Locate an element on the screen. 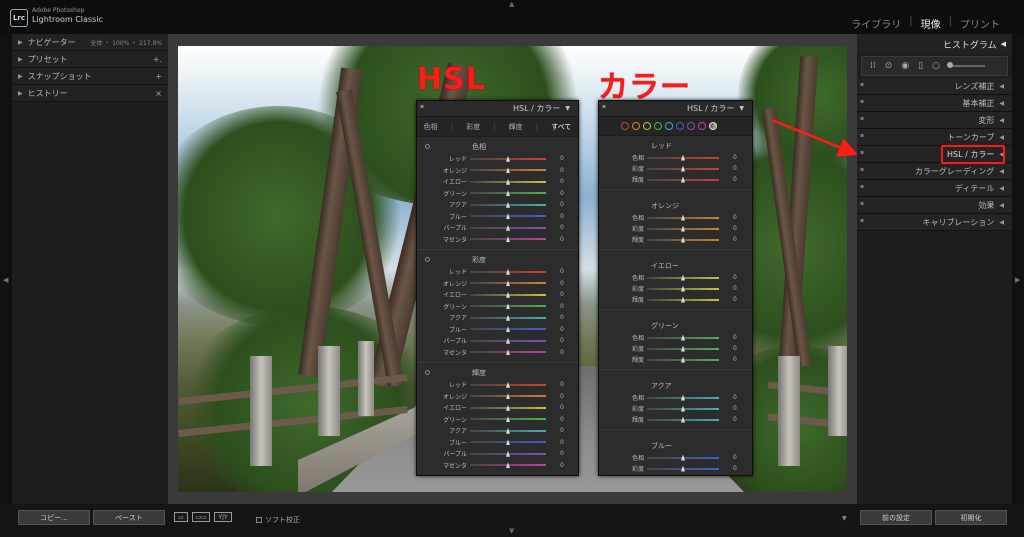 The width and height of the screenshot is (1024, 537). spot-removal-tool-icon: ⊙ is located at coordinates (889, 66).